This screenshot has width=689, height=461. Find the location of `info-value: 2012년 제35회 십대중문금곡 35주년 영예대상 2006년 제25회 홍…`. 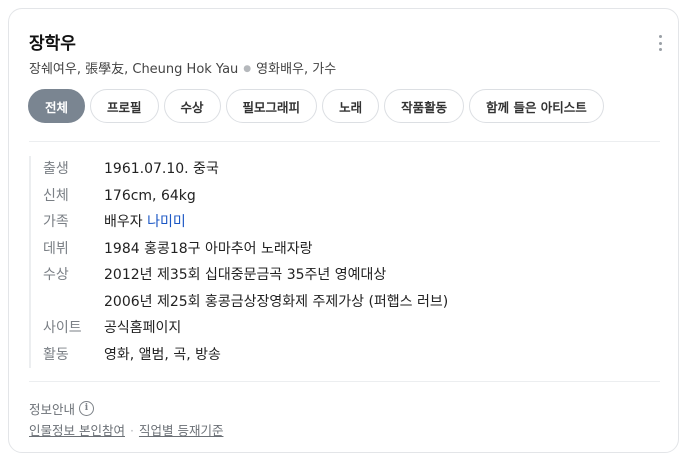

info-value: 2012년 제35회 십대중문금곡 35주년 영예대상 2006년 제25회 홍… is located at coordinates (276, 288).